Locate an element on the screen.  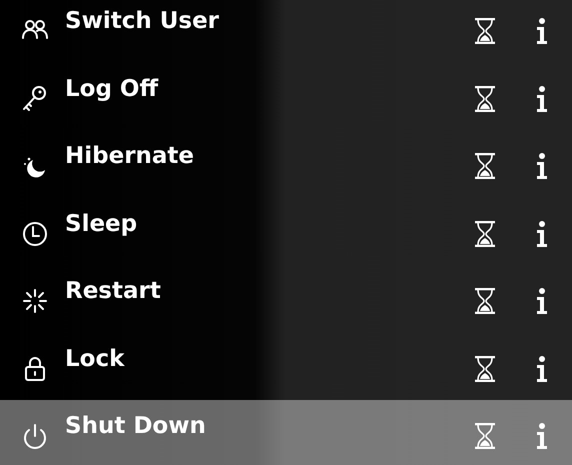
menu-item: Lock is located at coordinates (94, 359).